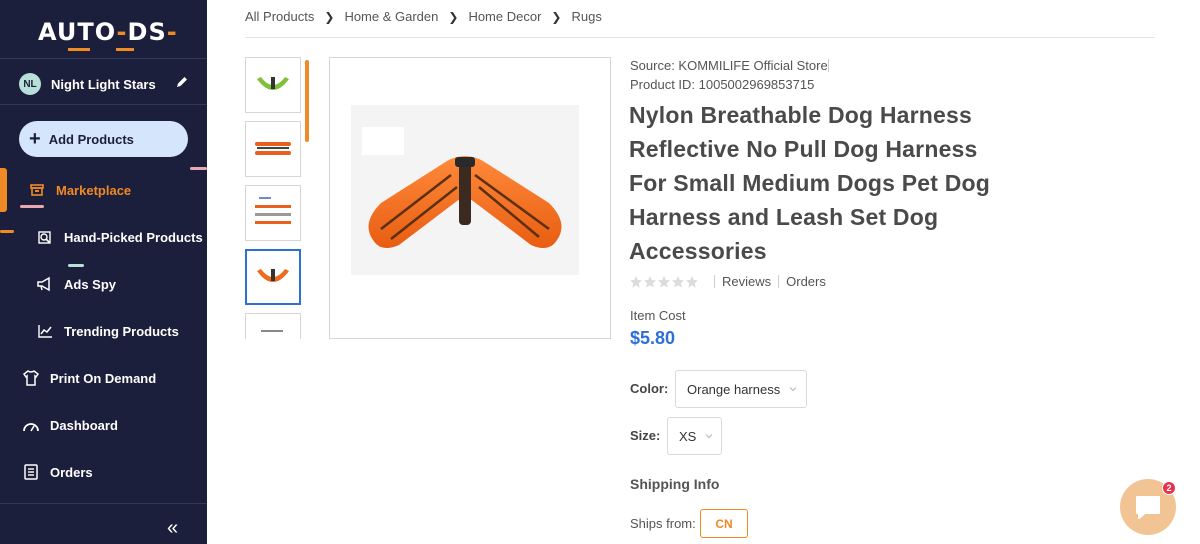 The width and height of the screenshot is (1200, 544). Describe the element at coordinates (586, 16) in the screenshot. I see `breadcrumb-item: Rugs` at that location.